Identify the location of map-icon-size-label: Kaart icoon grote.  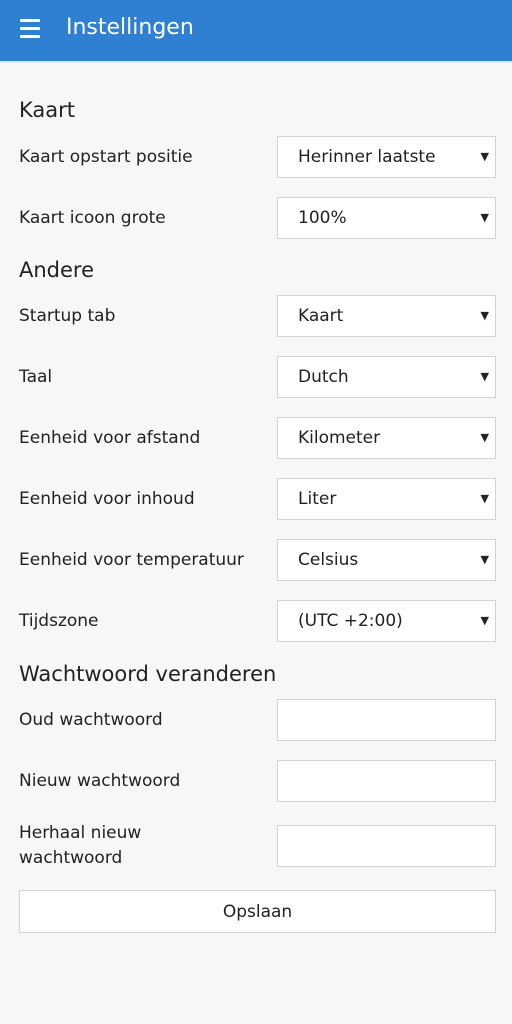
(92, 218).